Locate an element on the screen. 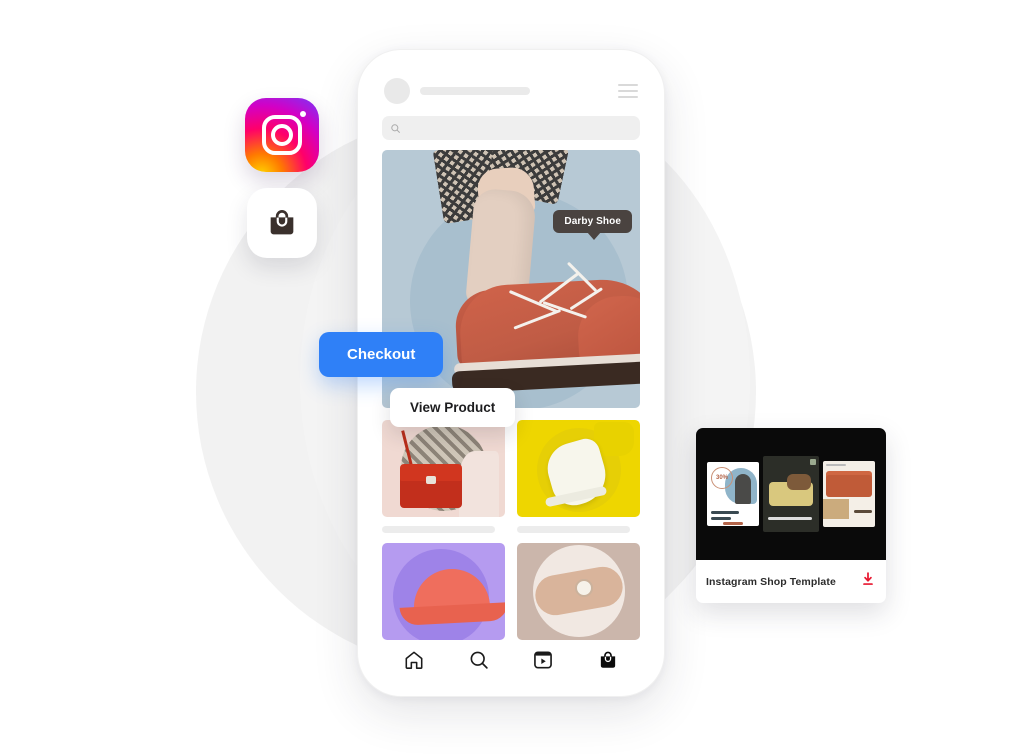 Image resolution: width=1024 pixels, height=754 pixels. template-preview: 30% is located at coordinates (791, 494).